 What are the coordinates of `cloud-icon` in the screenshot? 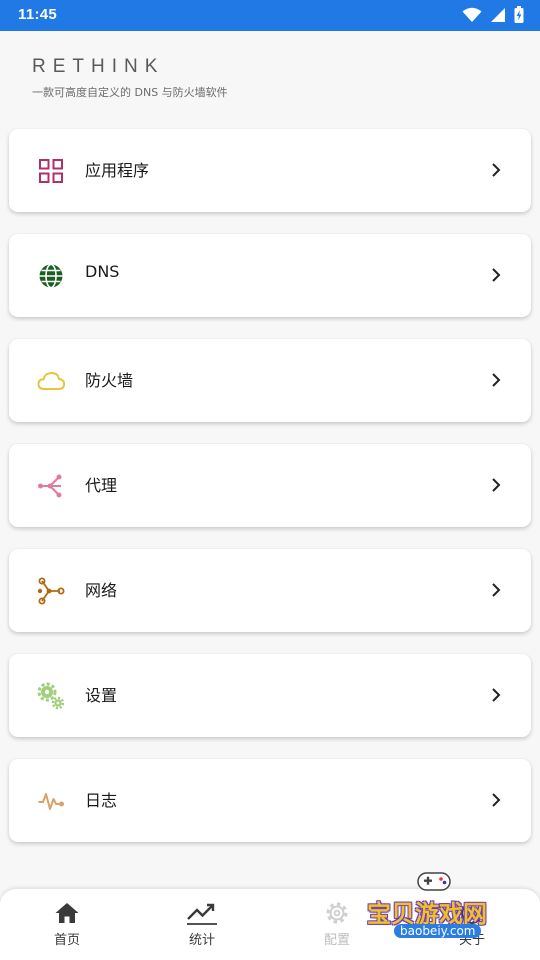 It's located at (51, 380).